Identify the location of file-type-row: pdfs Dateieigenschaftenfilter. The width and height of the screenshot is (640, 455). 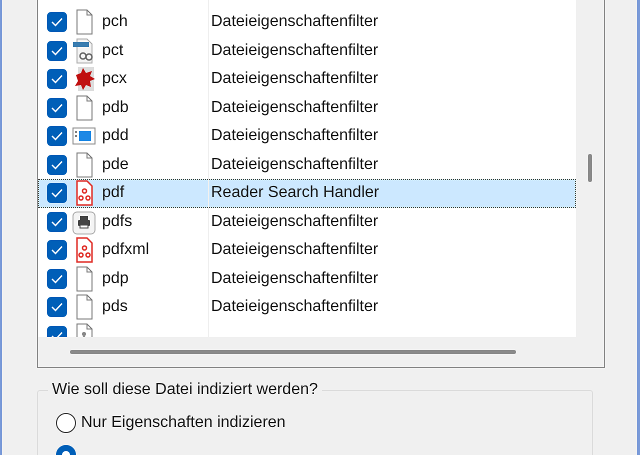
(307, 222).